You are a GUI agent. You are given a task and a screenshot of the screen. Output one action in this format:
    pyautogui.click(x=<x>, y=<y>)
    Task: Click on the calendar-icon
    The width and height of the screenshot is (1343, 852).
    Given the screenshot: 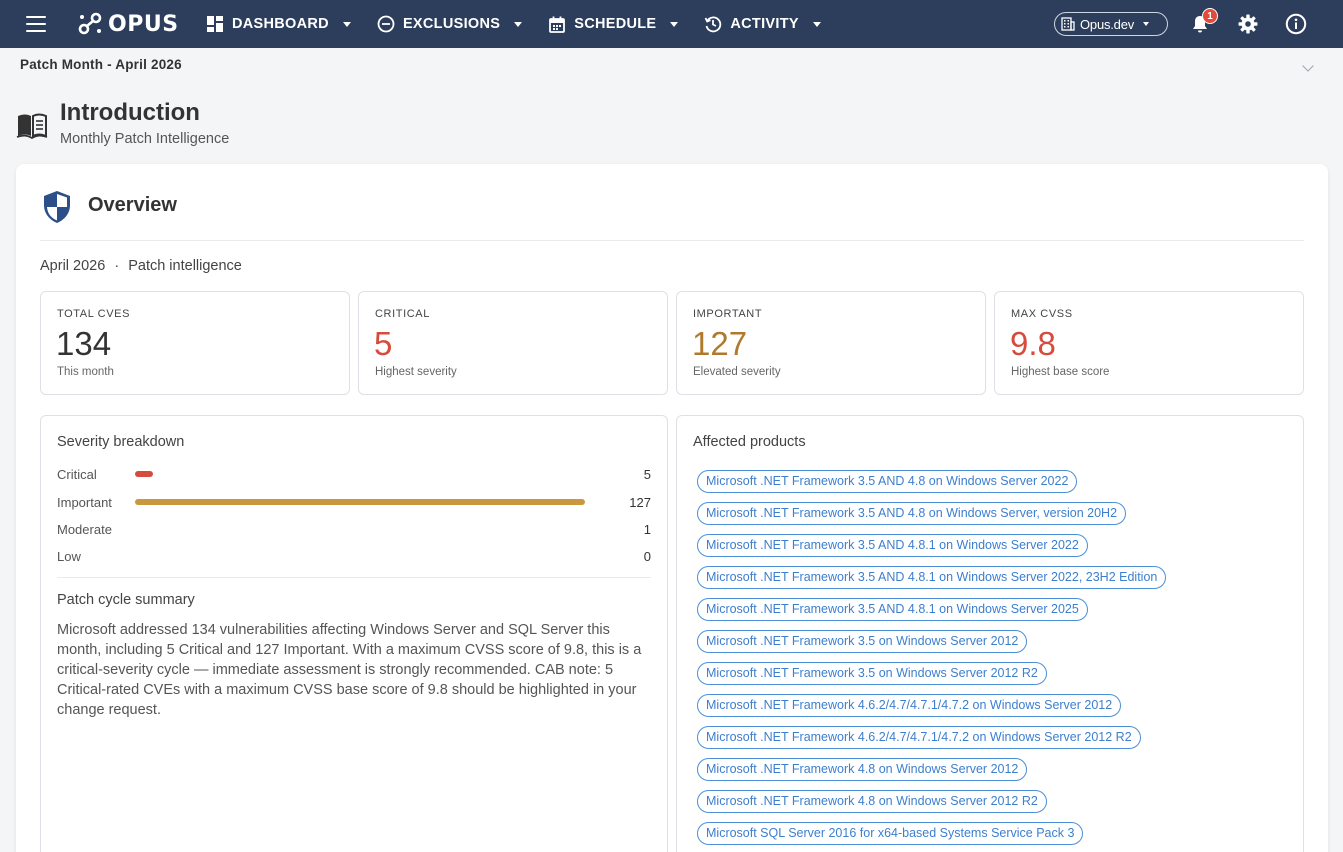 What is the action you would take?
    pyautogui.click(x=557, y=24)
    